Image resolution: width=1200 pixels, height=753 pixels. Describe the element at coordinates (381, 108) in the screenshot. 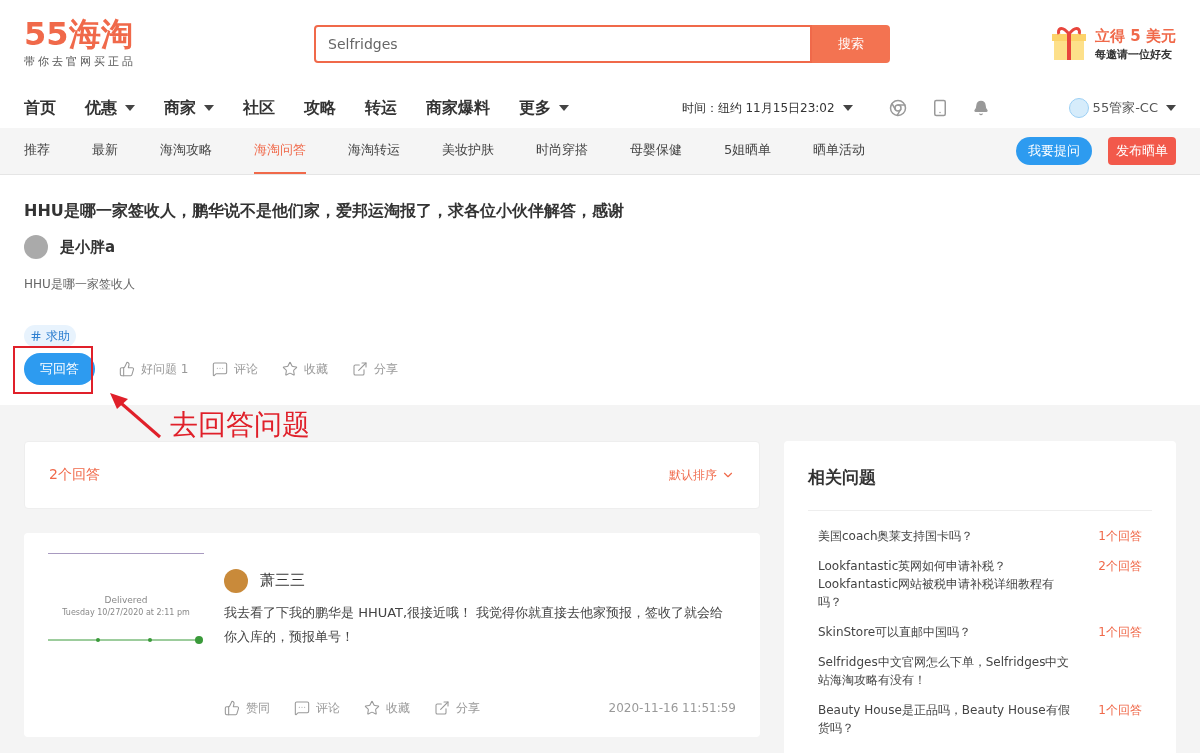

I see `nav-link: 转运` at that location.